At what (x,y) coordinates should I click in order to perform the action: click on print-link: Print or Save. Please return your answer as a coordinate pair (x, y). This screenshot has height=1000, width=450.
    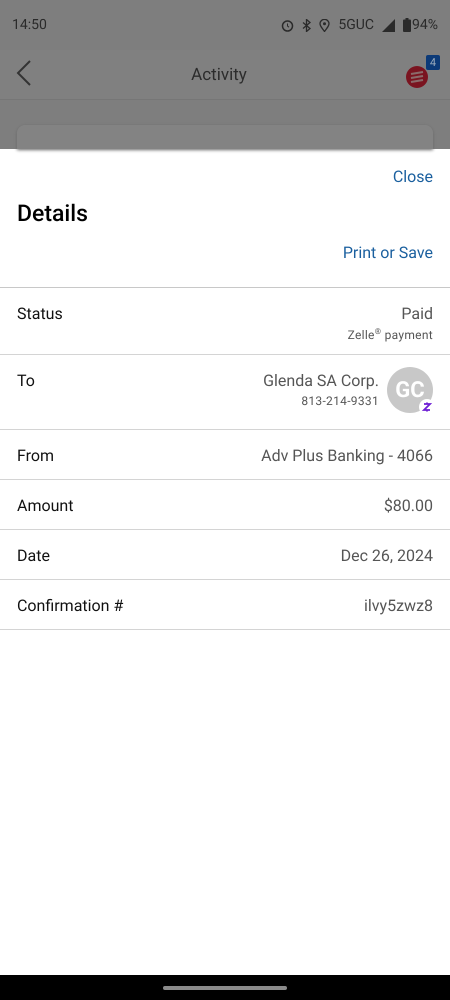
    Looking at the image, I should click on (387, 252).